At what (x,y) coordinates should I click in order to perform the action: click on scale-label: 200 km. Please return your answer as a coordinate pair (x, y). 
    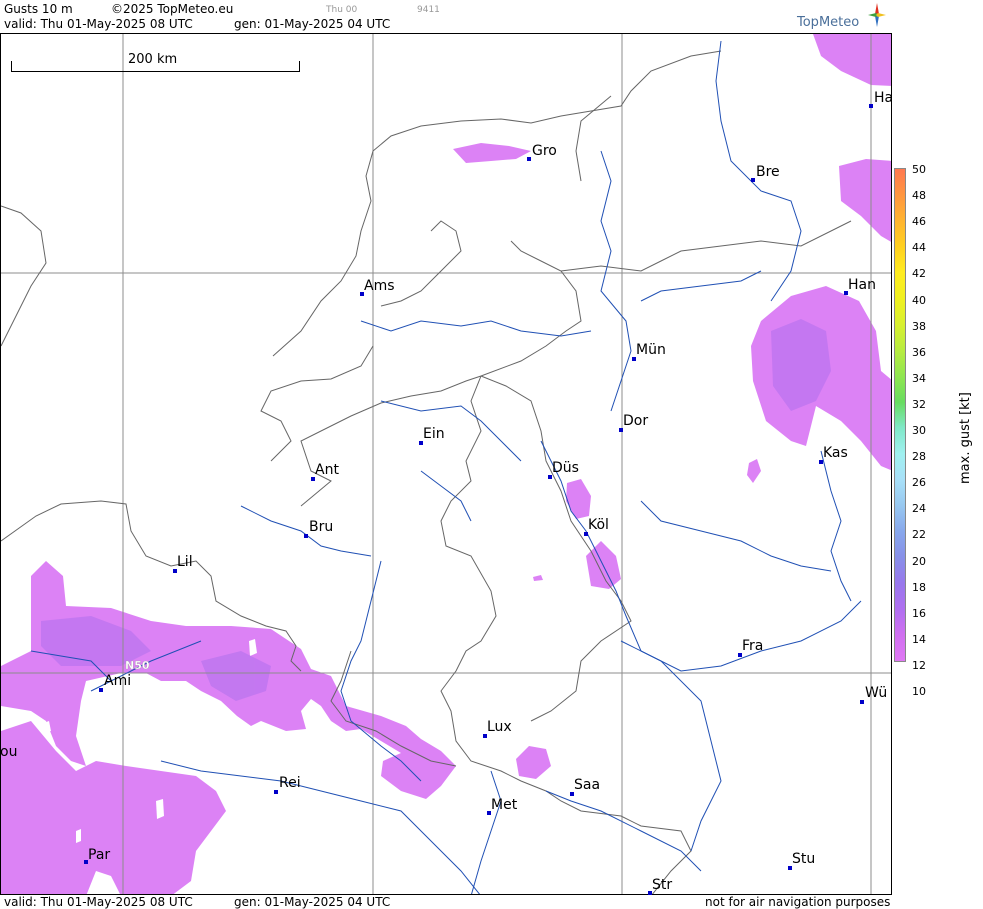
    Looking at the image, I should click on (153, 59).